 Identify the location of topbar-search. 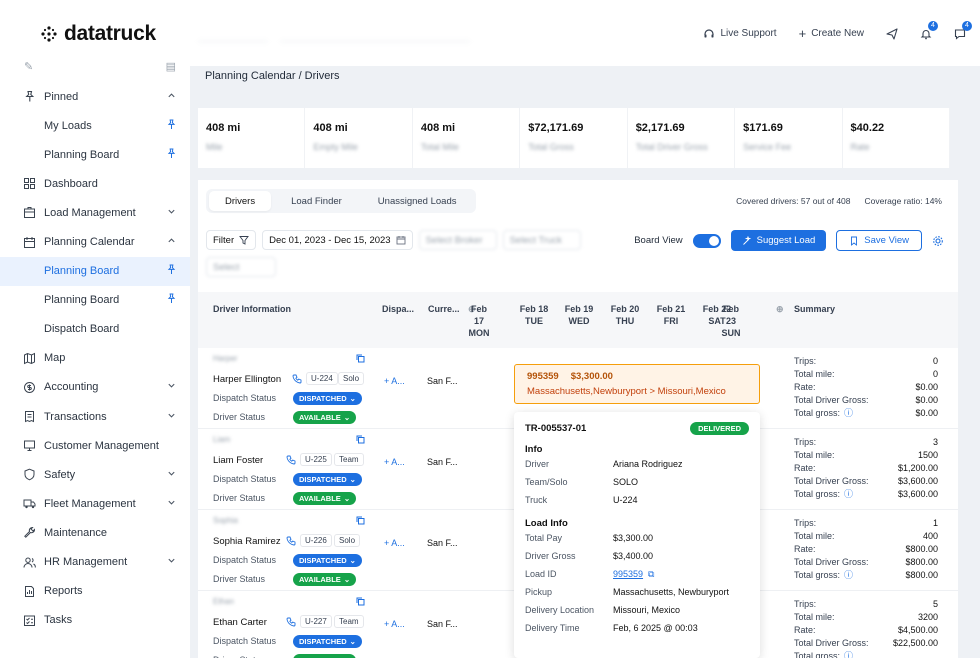
(334, 35).